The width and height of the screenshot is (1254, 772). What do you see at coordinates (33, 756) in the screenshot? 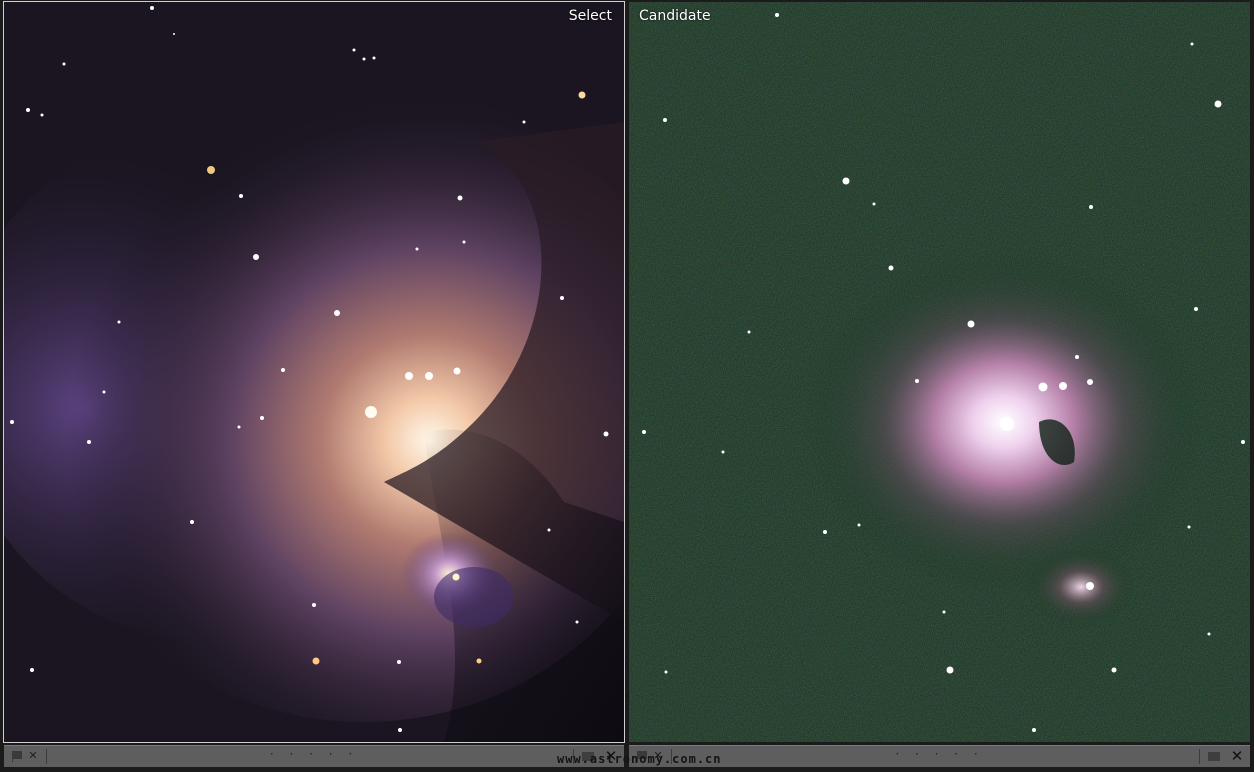
I see `reject-x-icon: ✕` at bounding box center [33, 756].